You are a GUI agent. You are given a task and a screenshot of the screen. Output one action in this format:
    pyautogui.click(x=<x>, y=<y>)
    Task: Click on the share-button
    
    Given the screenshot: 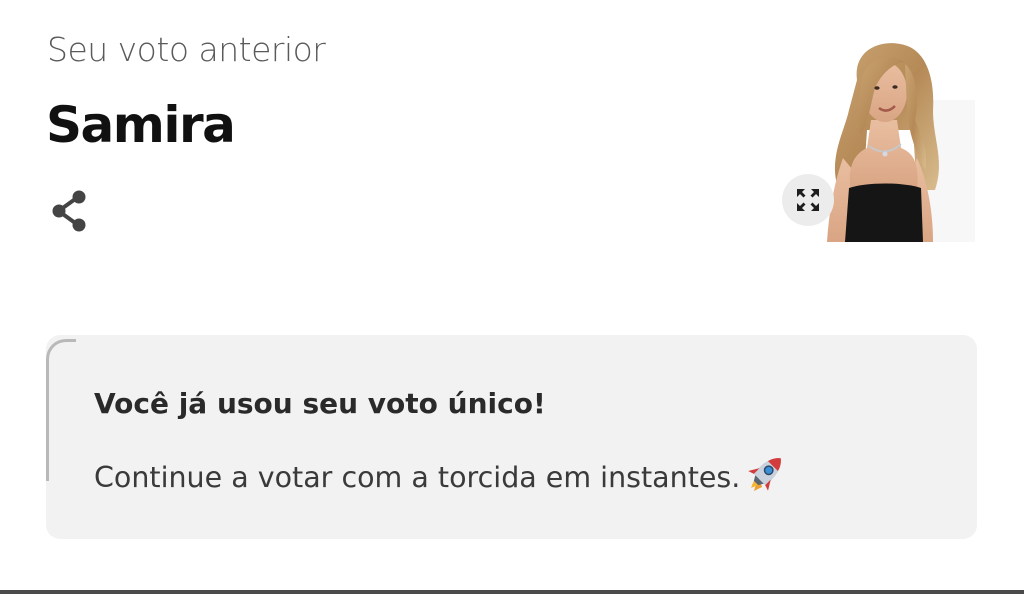 What is the action you would take?
    pyautogui.click(x=70, y=211)
    